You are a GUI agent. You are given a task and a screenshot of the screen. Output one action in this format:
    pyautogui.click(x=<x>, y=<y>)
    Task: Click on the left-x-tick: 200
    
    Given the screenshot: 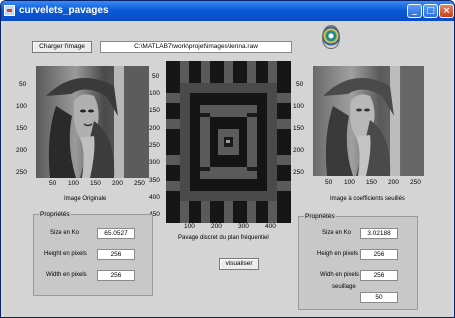 What is the action you would take?
    pyautogui.click(x=117, y=183)
    